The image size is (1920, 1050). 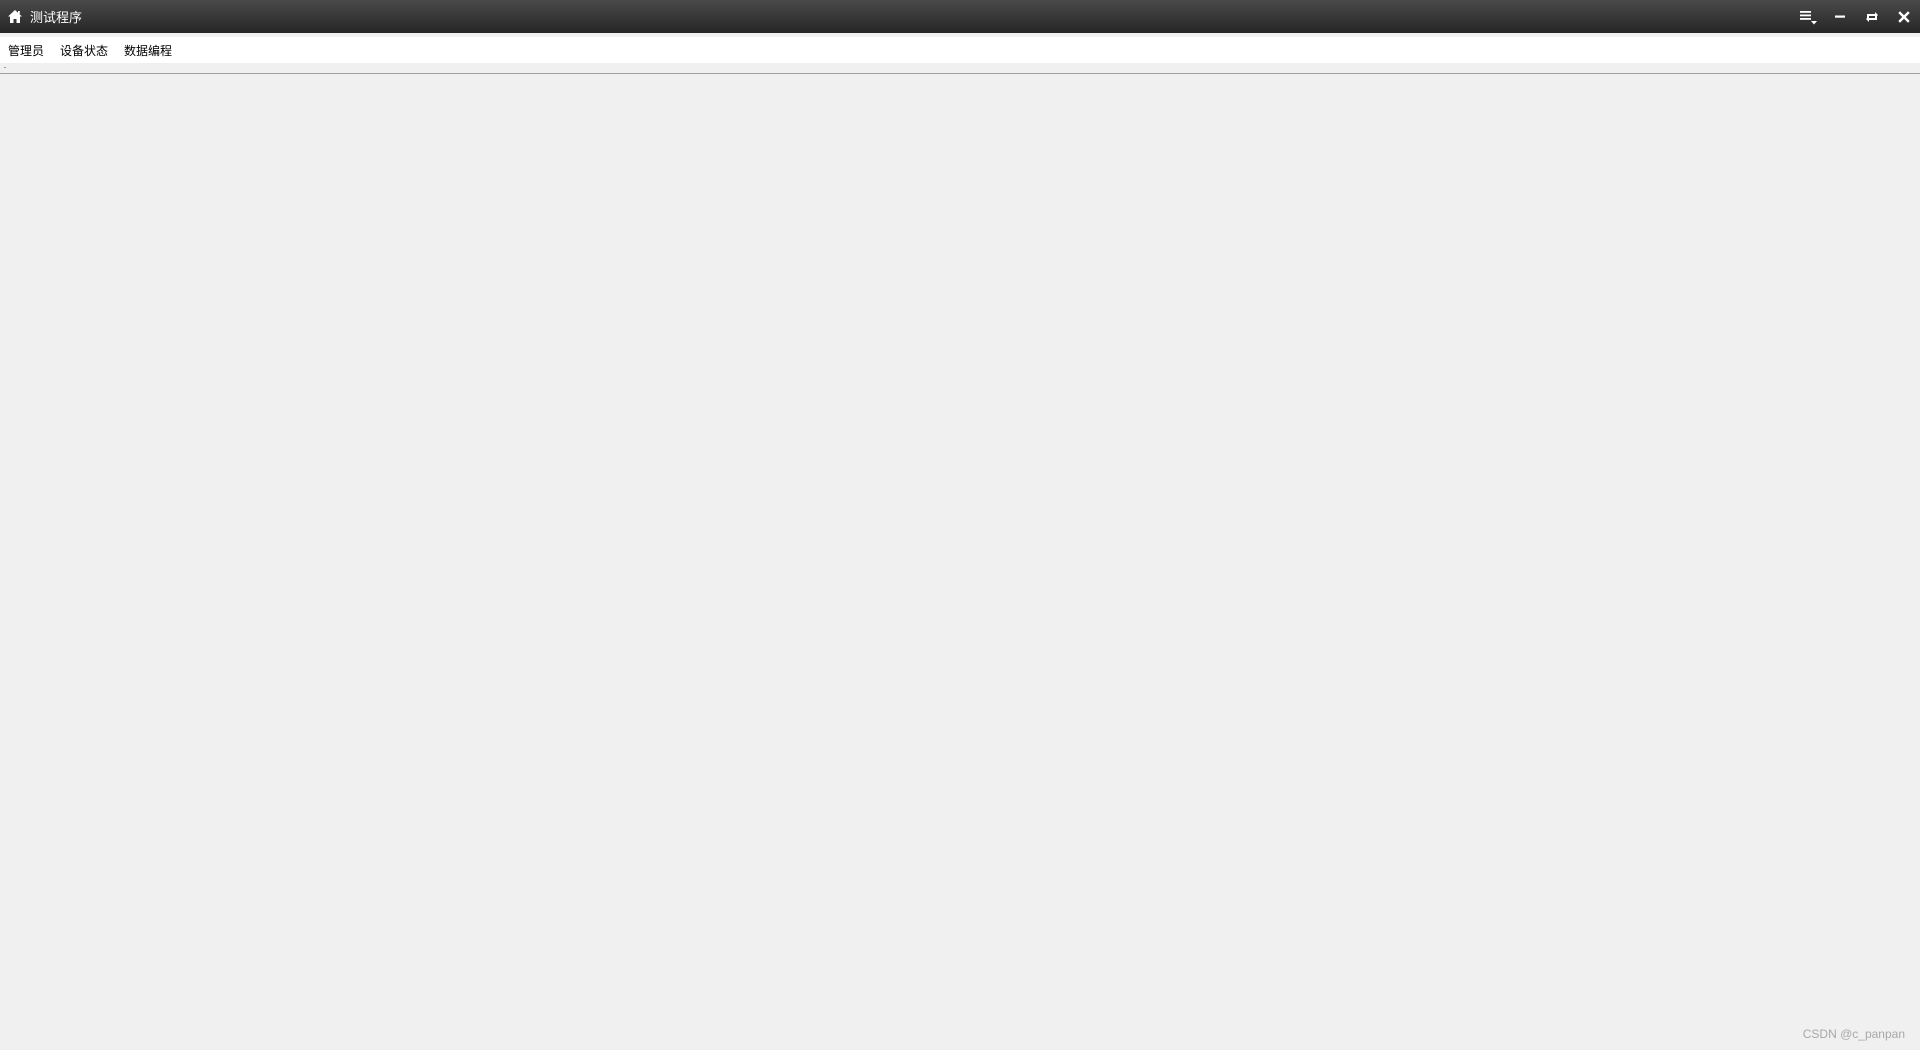 I want to click on menu-item-device-status: 设备状态, so click(x=84, y=50).